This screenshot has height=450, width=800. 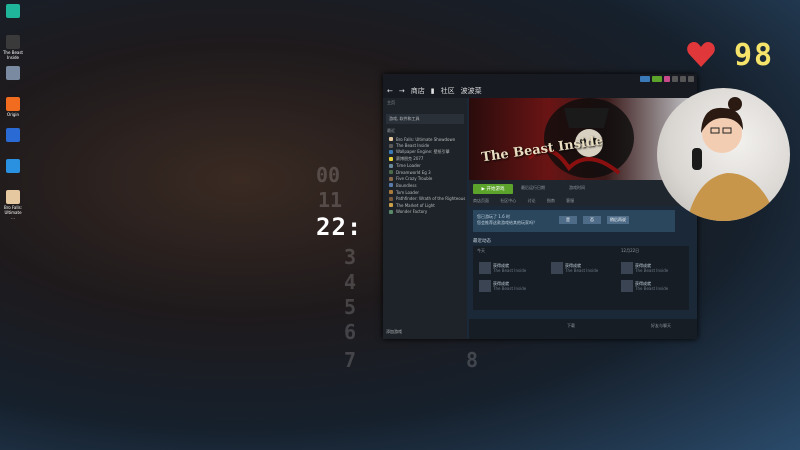 I want to click on streamer-figure, so click(x=732, y=159).